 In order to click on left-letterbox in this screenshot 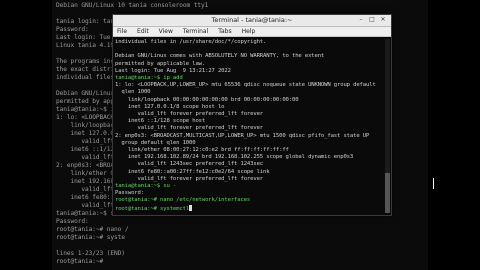, I will do `click(26, 135)`.